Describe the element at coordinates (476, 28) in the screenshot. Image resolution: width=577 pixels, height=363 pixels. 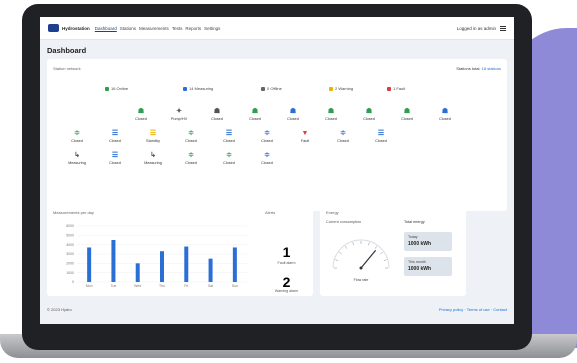
I see `user-info: Logged in as admin` at that location.